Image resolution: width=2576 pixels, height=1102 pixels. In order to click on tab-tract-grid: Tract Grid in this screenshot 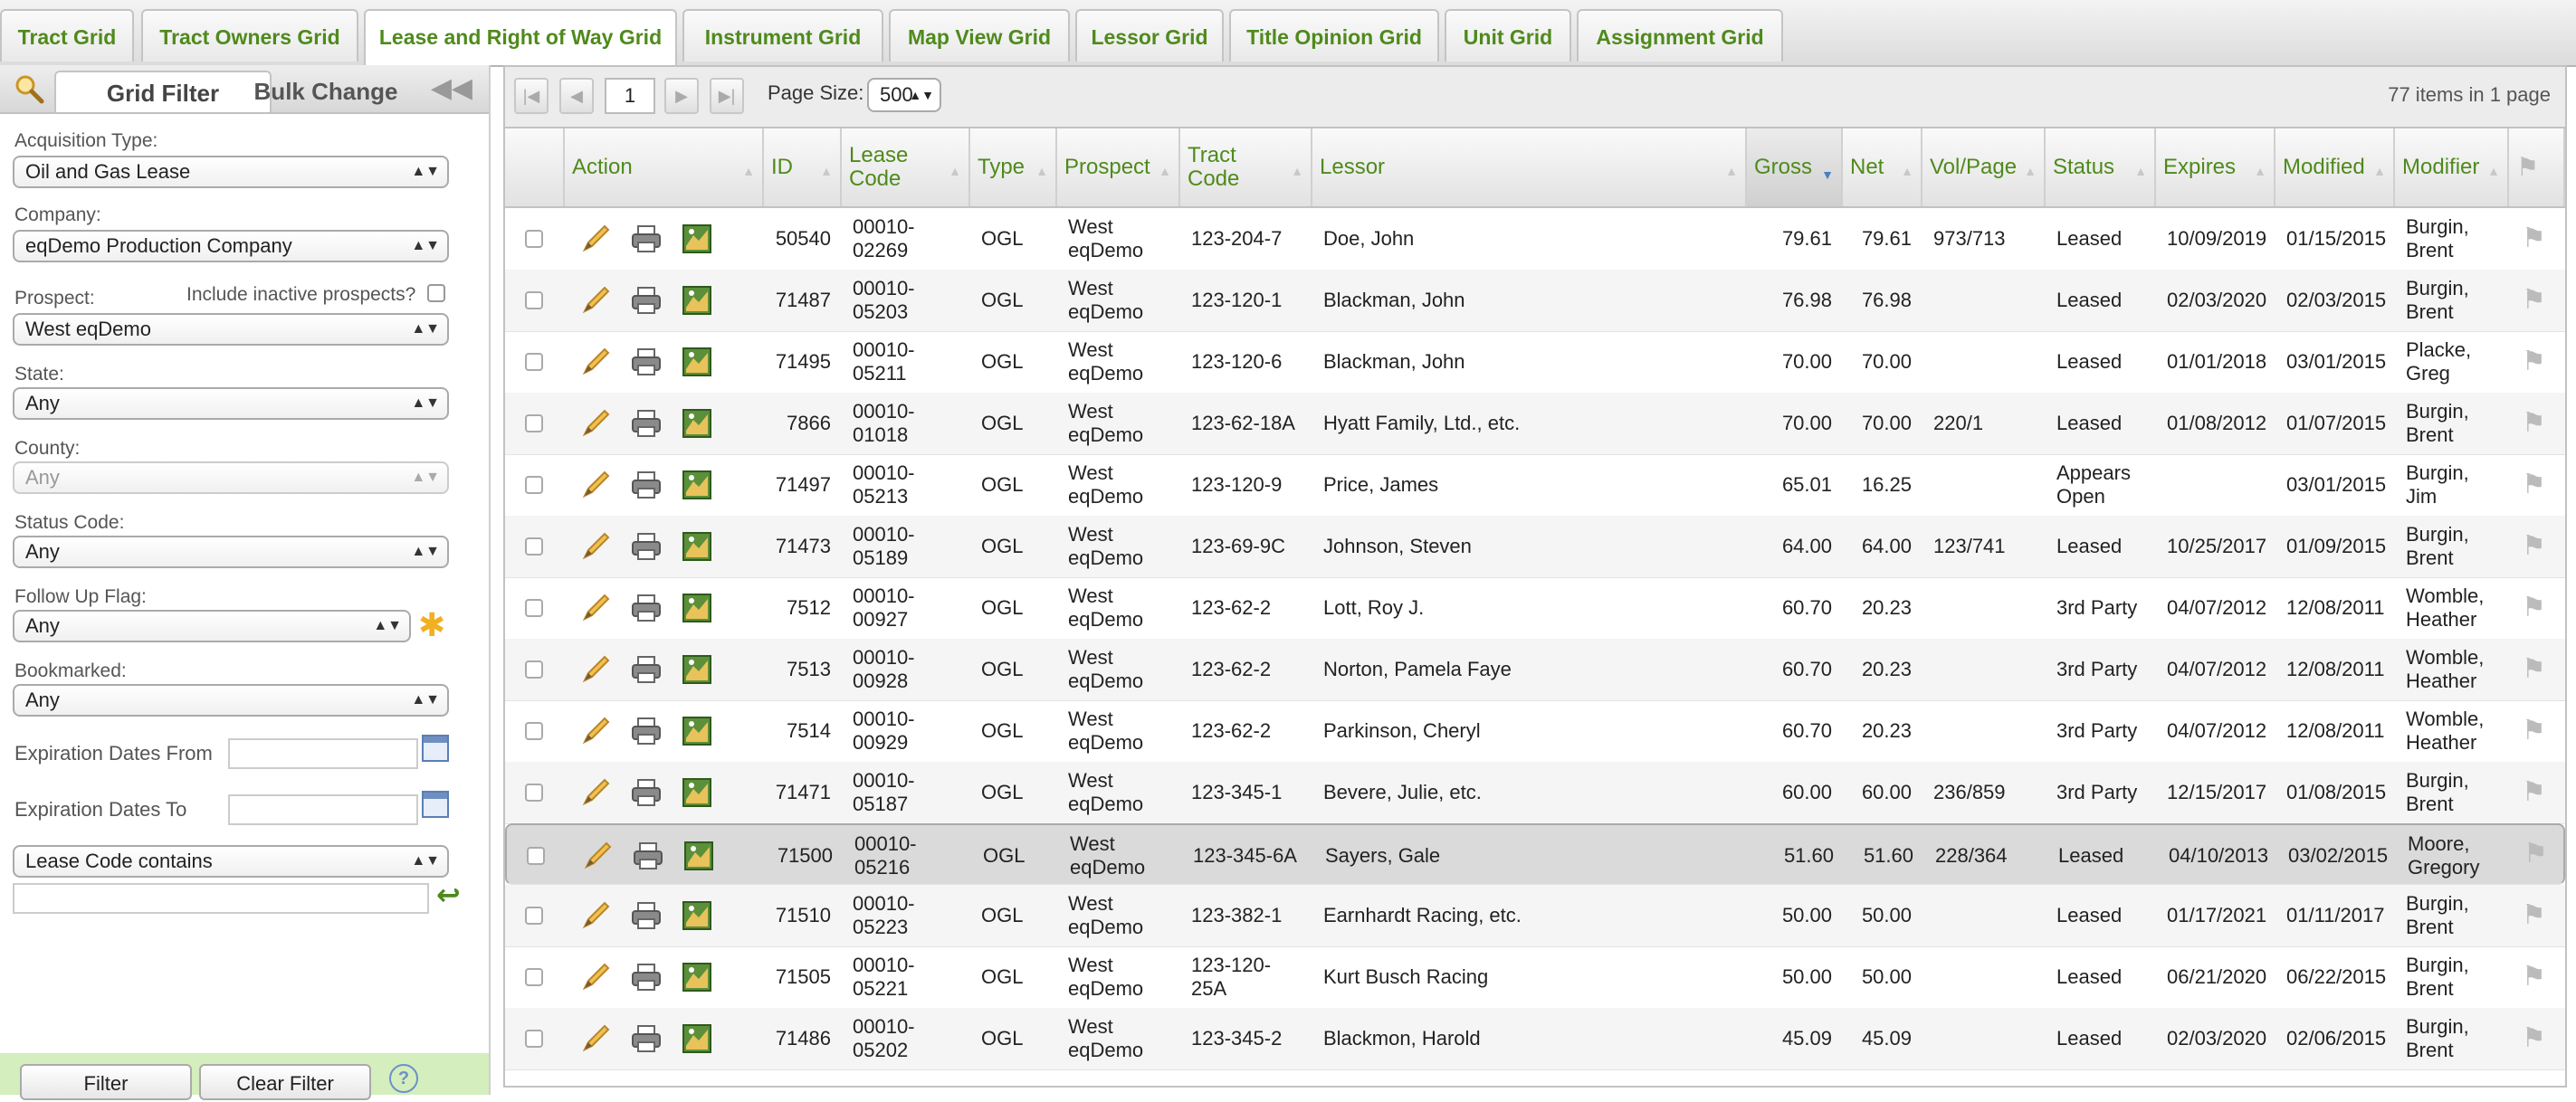, I will do `click(67, 36)`.